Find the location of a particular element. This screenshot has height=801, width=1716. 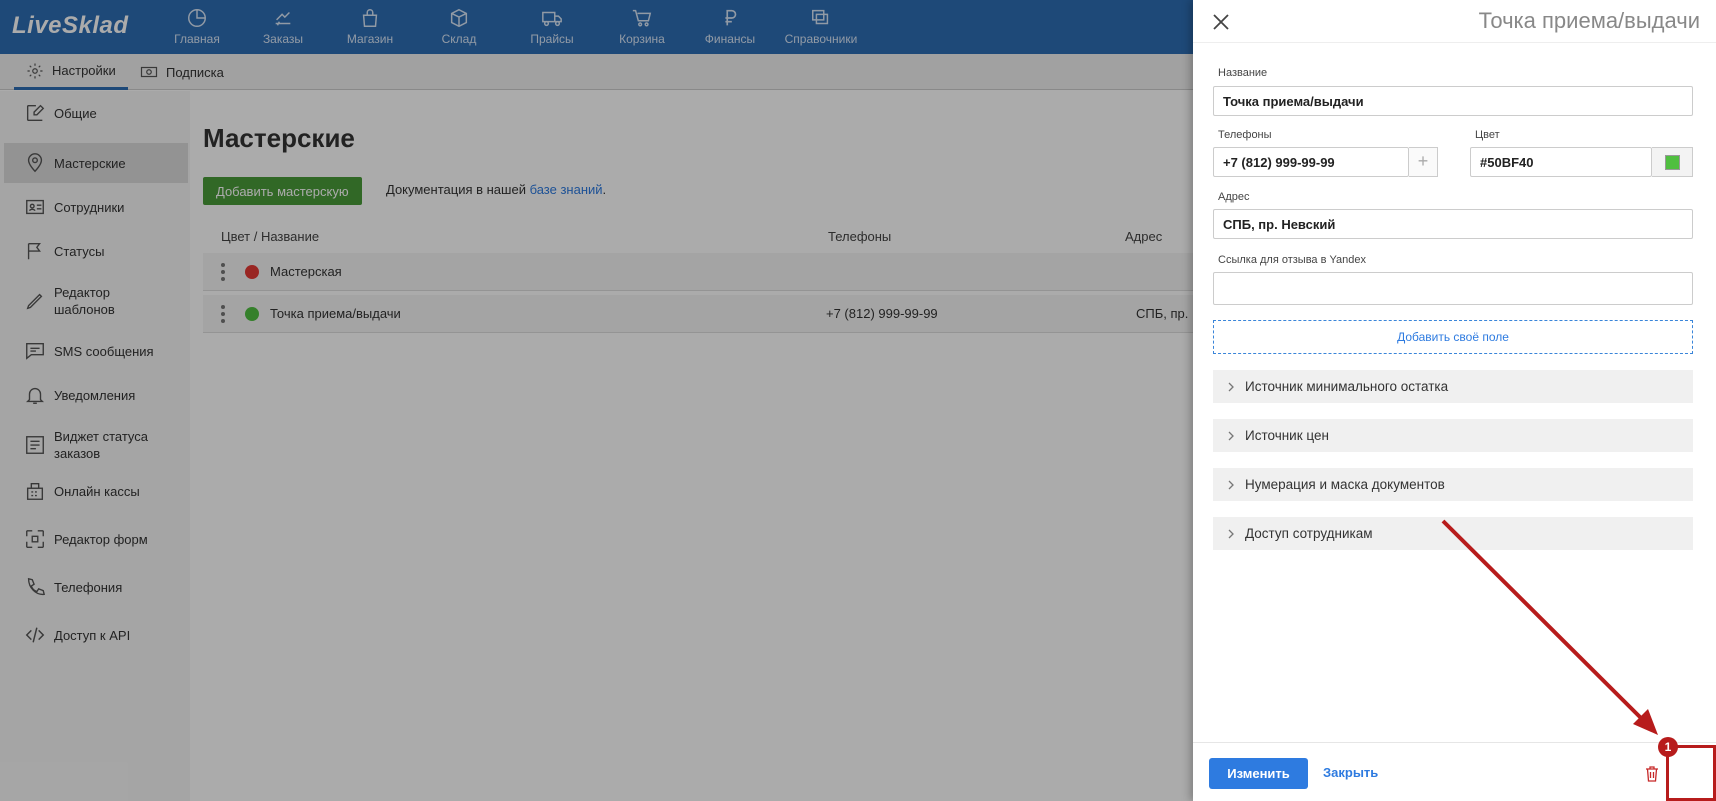

name-input is located at coordinates (1453, 101).